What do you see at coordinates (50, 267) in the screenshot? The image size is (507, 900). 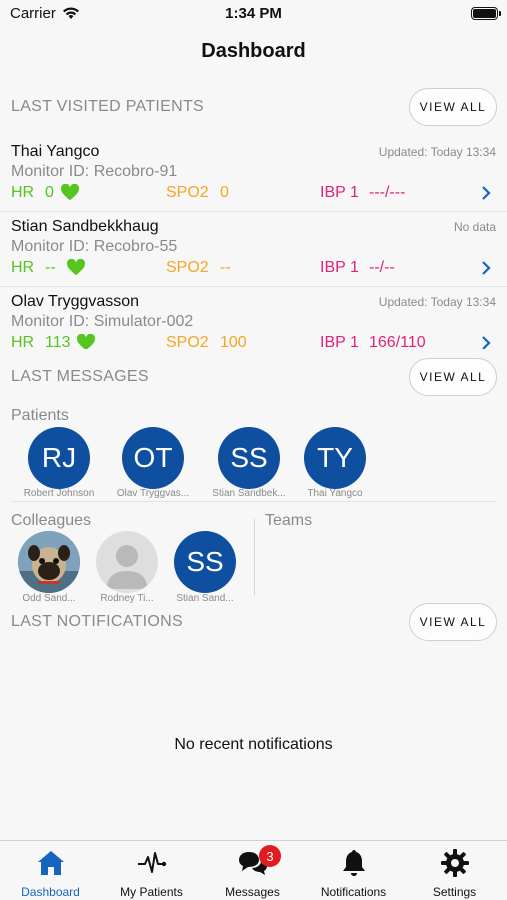 I see `hr-value: --` at bounding box center [50, 267].